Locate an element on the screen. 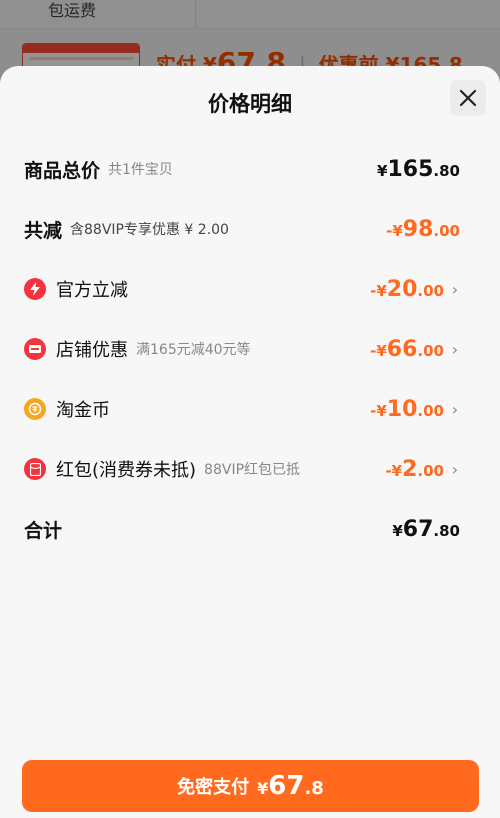 This screenshot has height=818, width=500. red-packet-icon is located at coordinates (35, 469).